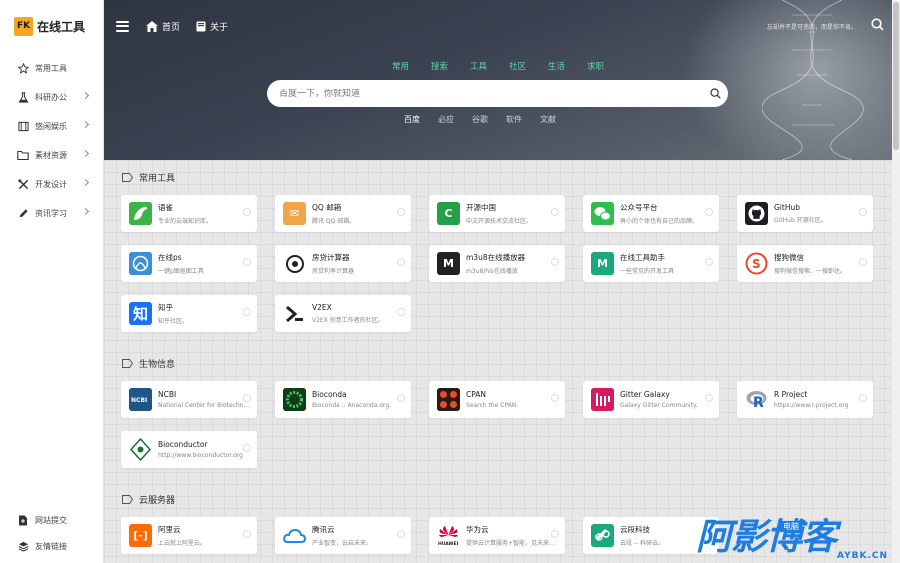 Image resolution: width=900 pixels, height=563 pixels. I want to click on site-card: BiocondaBioconda :: Anaconda.org., so click(343, 399).